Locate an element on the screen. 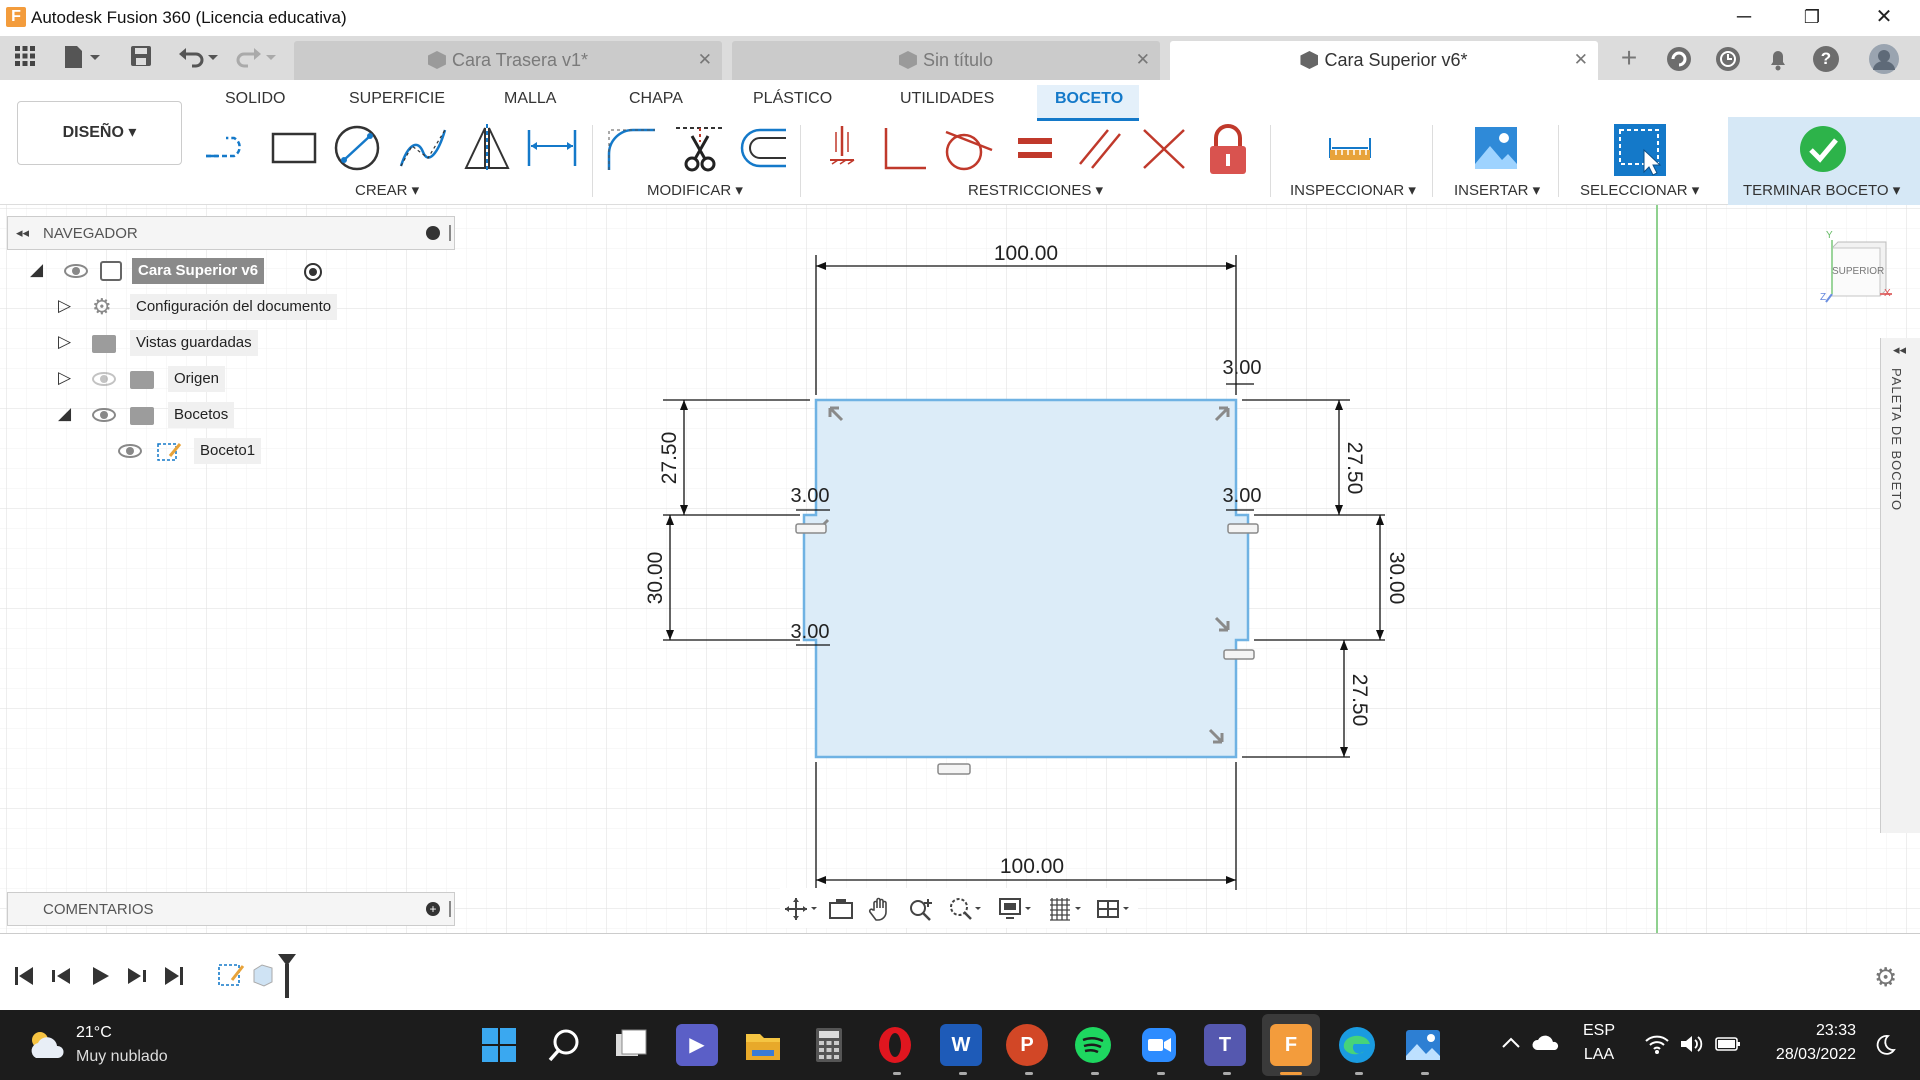  tab-malla: MALLA is located at coordinates (530, 99).